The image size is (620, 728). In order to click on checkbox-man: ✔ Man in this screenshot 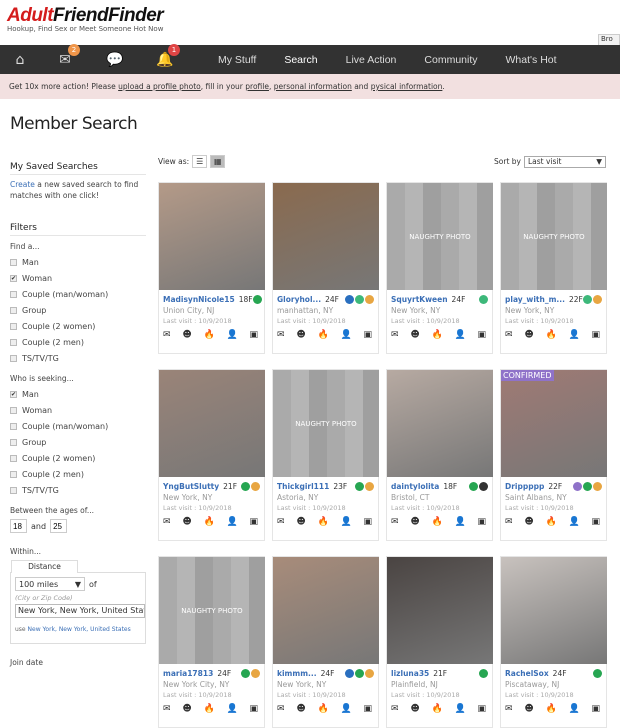, I will do `click(78, 394)`.